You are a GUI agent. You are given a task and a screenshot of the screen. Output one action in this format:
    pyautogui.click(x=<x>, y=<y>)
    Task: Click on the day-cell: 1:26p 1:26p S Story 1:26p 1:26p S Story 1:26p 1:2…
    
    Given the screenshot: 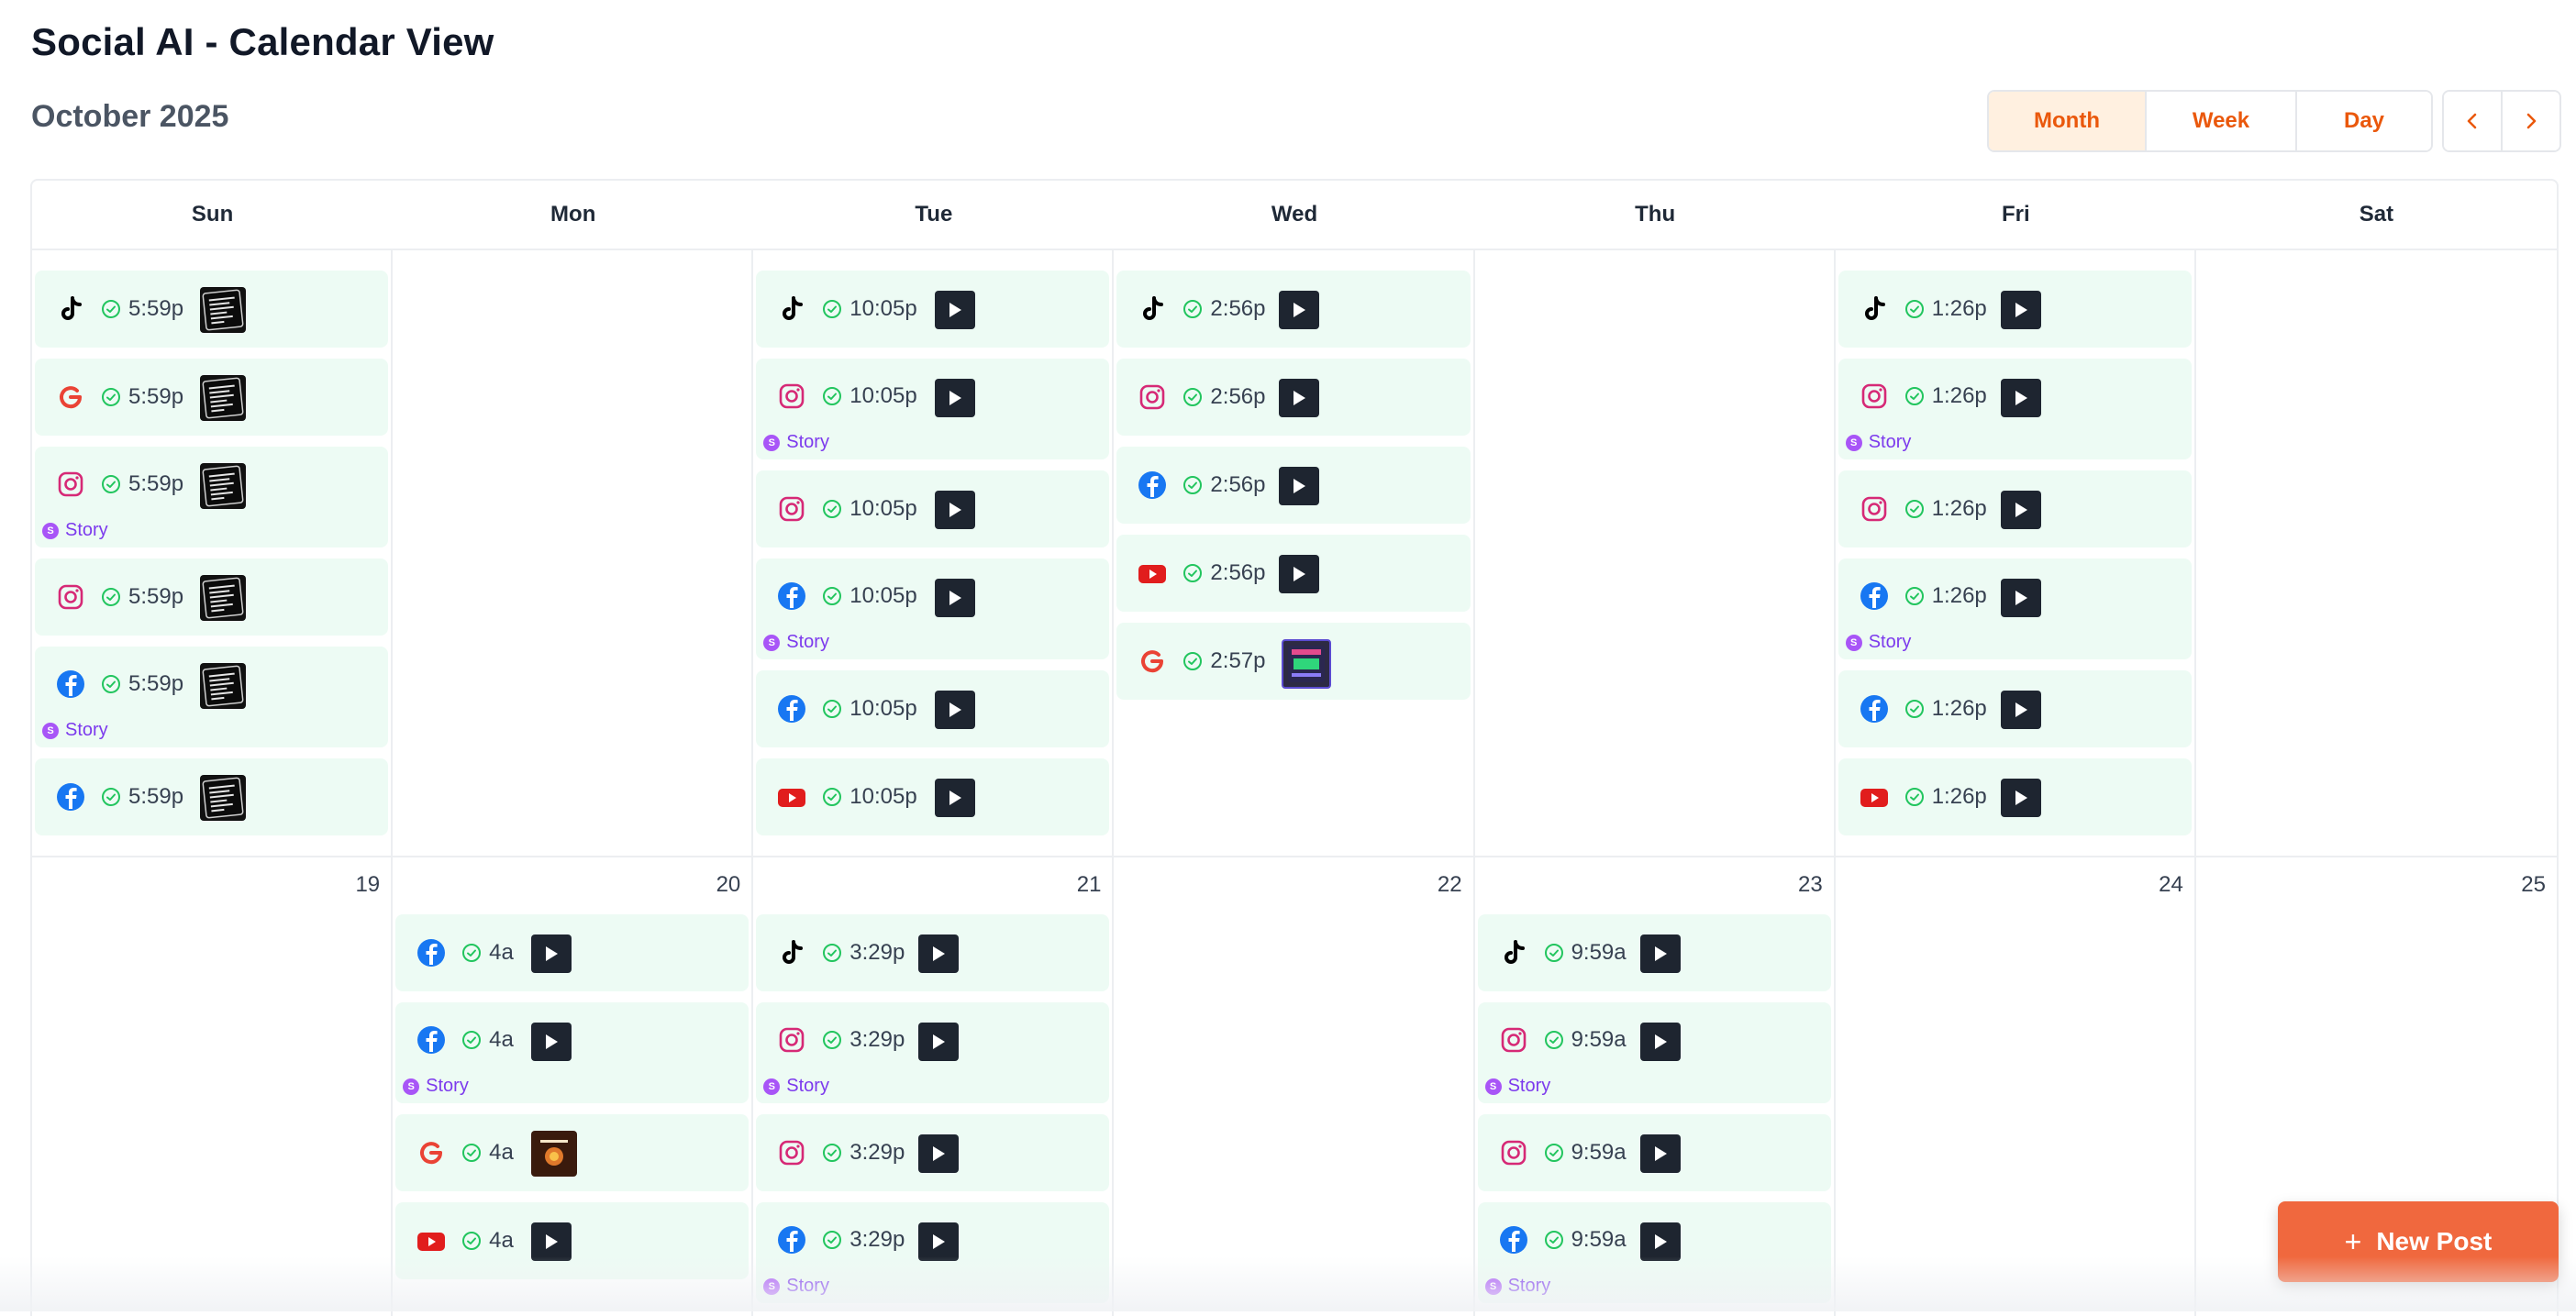 What is the action you would take?
    pyautogui.click(x=2016, y=553)
    